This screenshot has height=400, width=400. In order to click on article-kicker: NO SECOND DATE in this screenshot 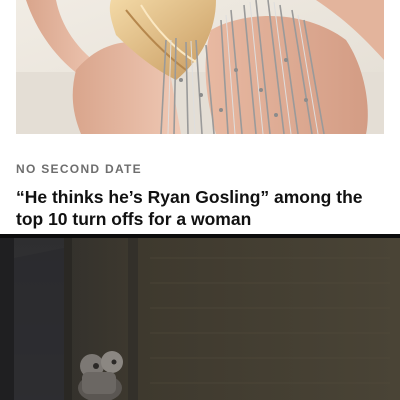, I will do `click(79, 169)`.